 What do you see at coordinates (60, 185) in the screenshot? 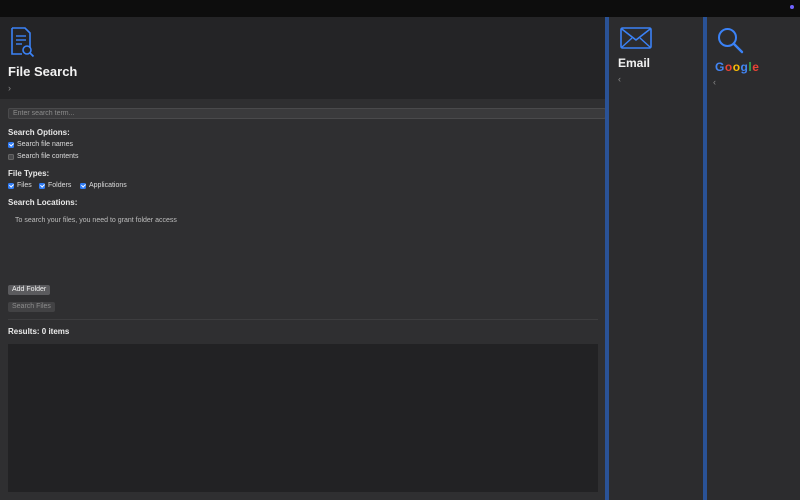
I see `type-label: Folders` at bounding box center [60, 185].